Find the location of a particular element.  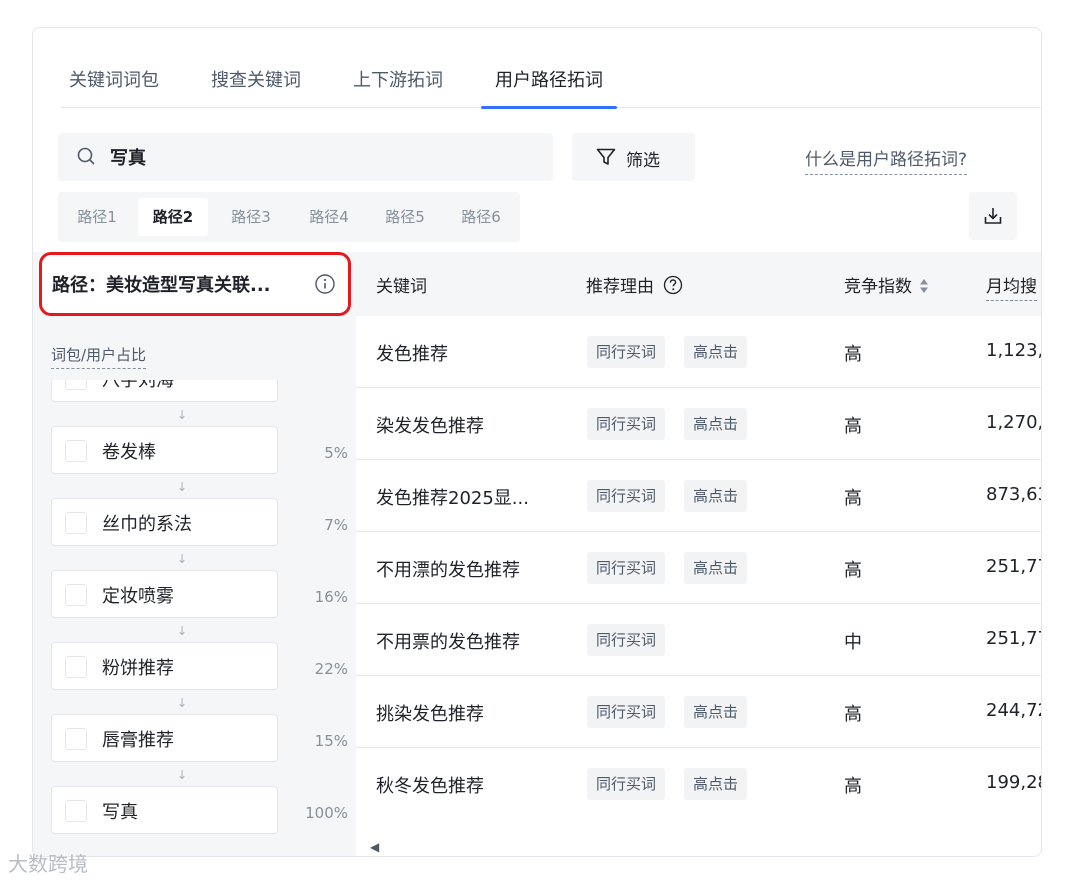

table-row: 发色推荐2025显... 同行买词 高点击 高 873,63 is located at coordinates (698, 496).